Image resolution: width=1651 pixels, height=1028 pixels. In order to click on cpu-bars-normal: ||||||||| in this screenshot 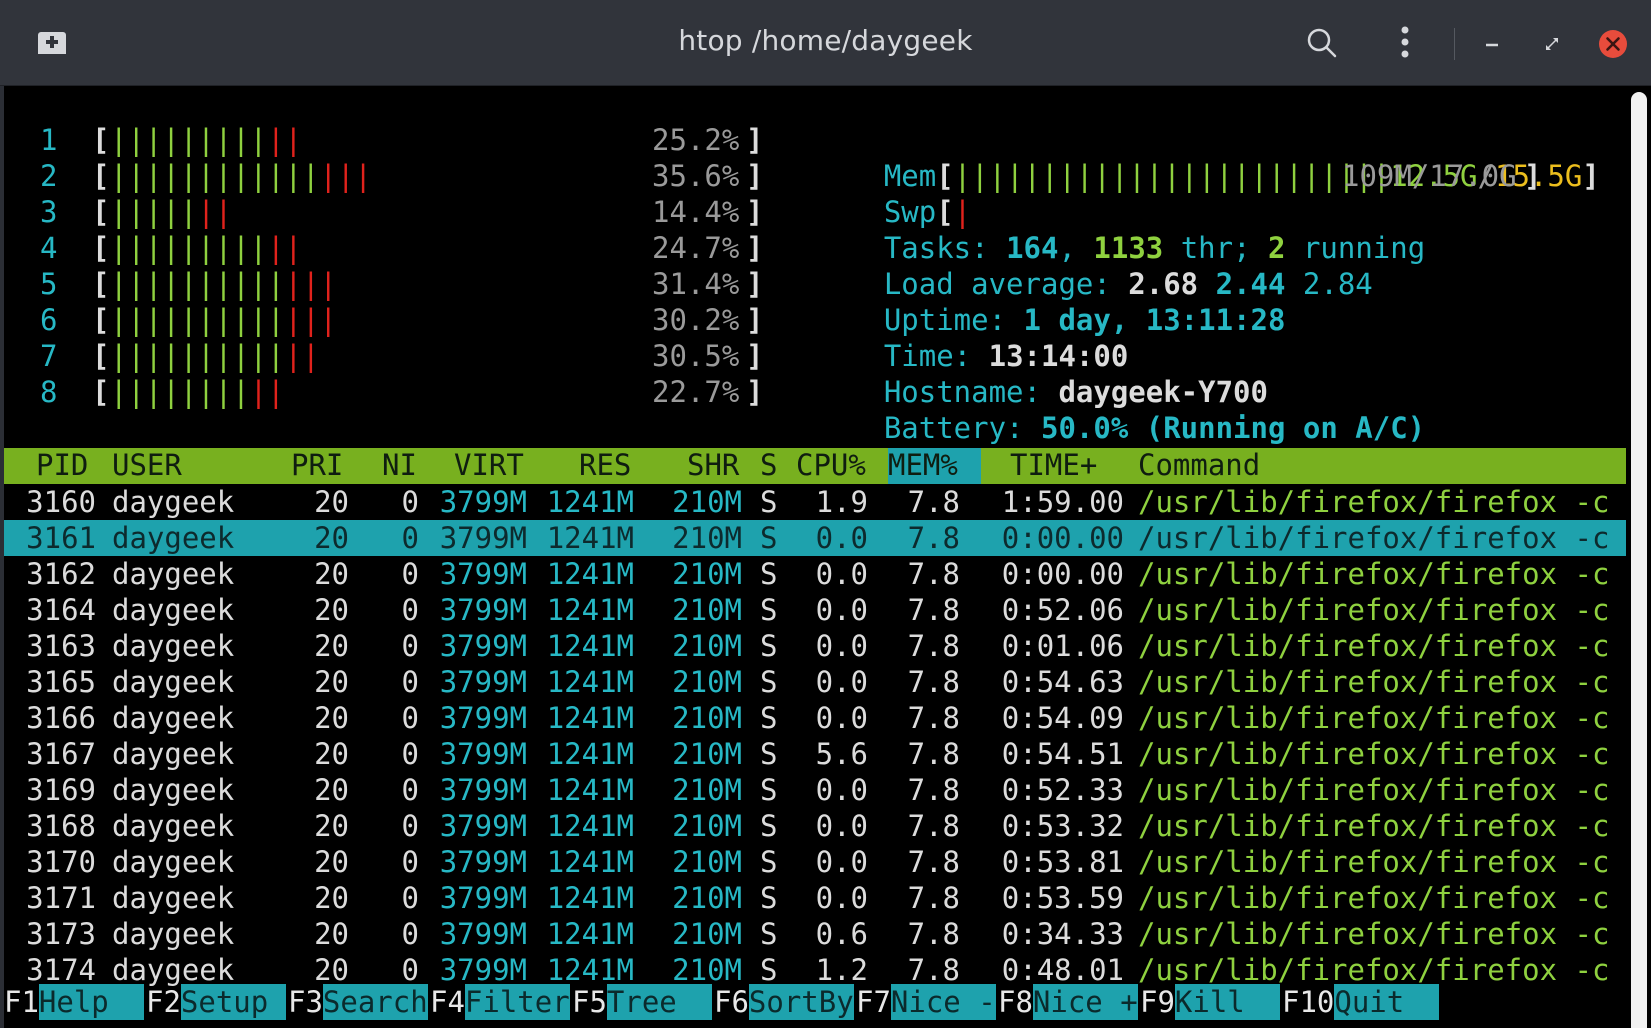, I will do `click(189, 248)`.